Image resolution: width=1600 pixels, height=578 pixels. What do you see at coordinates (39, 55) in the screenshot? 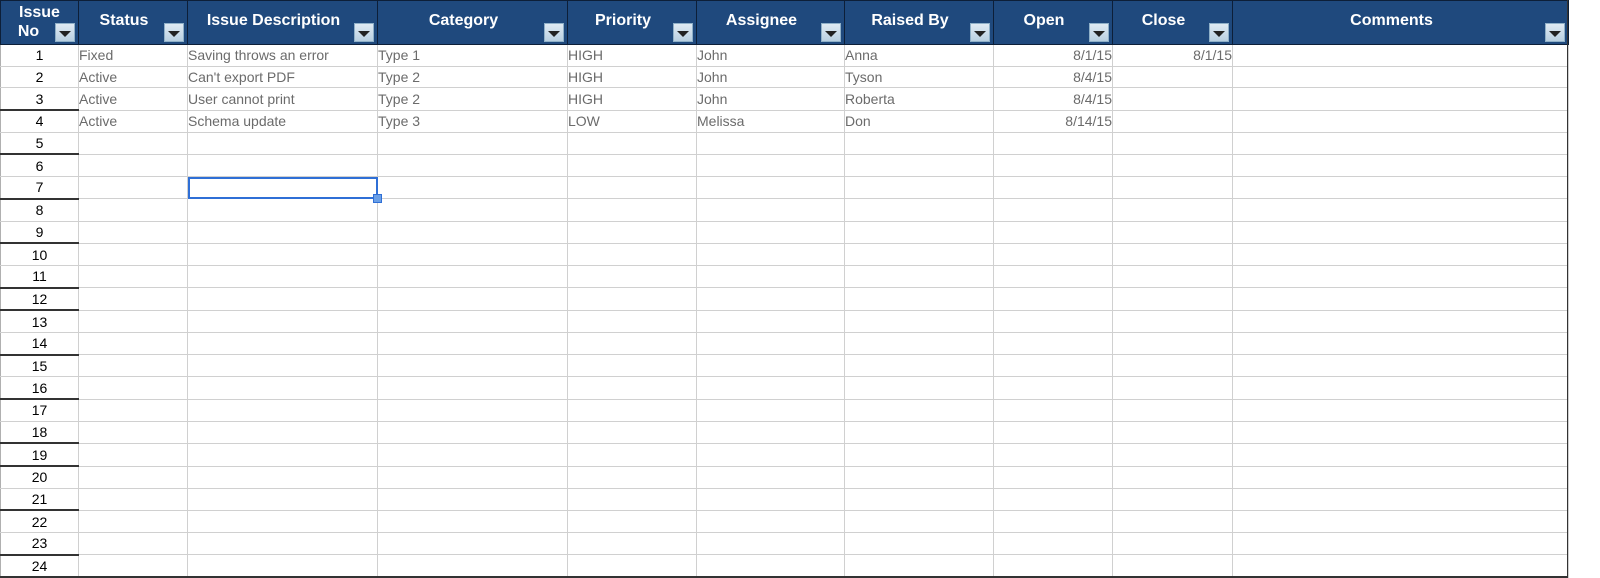
I see `cell-issue-no: 1` at bounding box center [39, 55].